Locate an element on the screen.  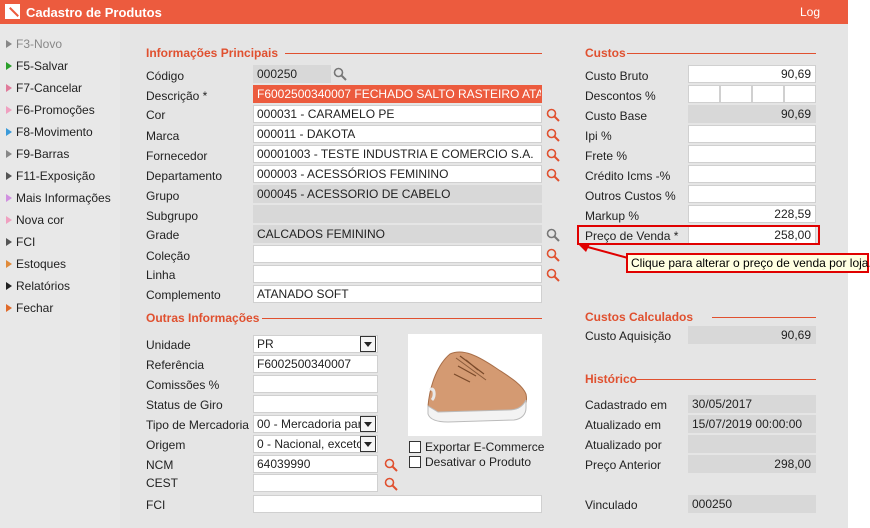
cor-field: 000031 - CARAMELO PE is located at coordinates (397, 114).